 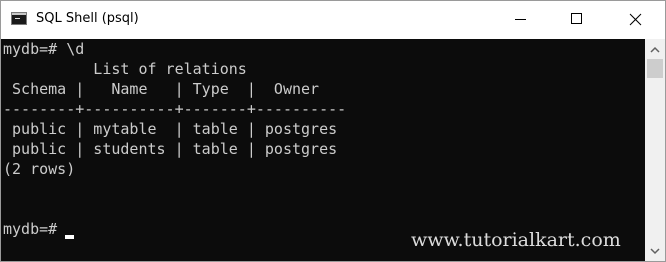 I want to click on console-line-header: Schema | Name | Type | Owner, so click(x=161, y=89).